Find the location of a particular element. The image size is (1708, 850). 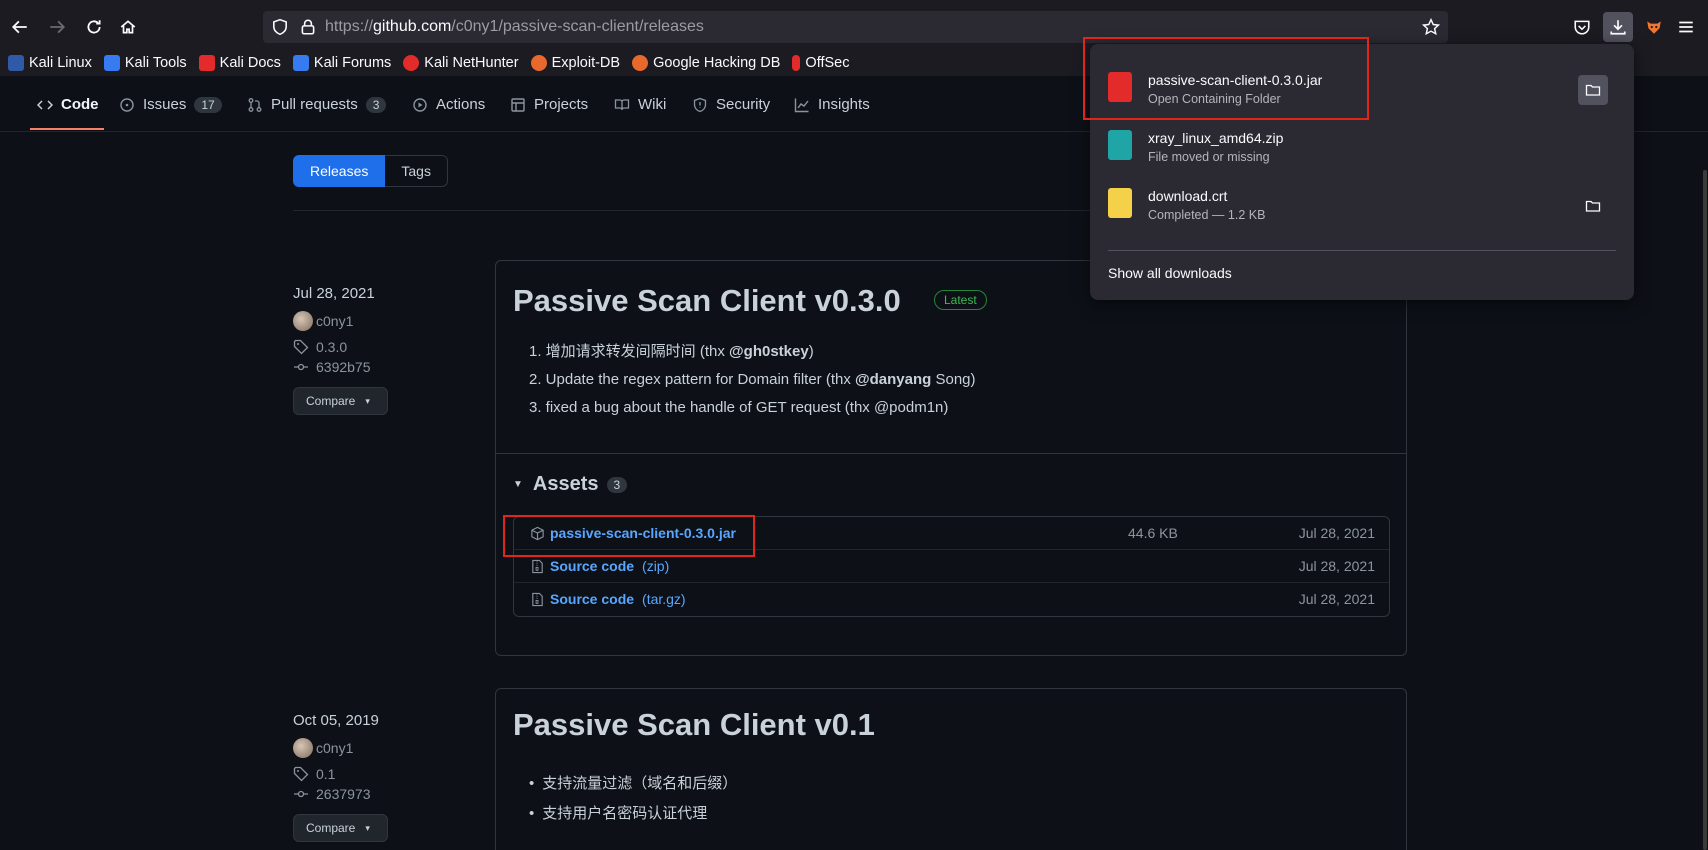

bookmark-kali-tools: Kali Tools is located at coordinates (145, 63).